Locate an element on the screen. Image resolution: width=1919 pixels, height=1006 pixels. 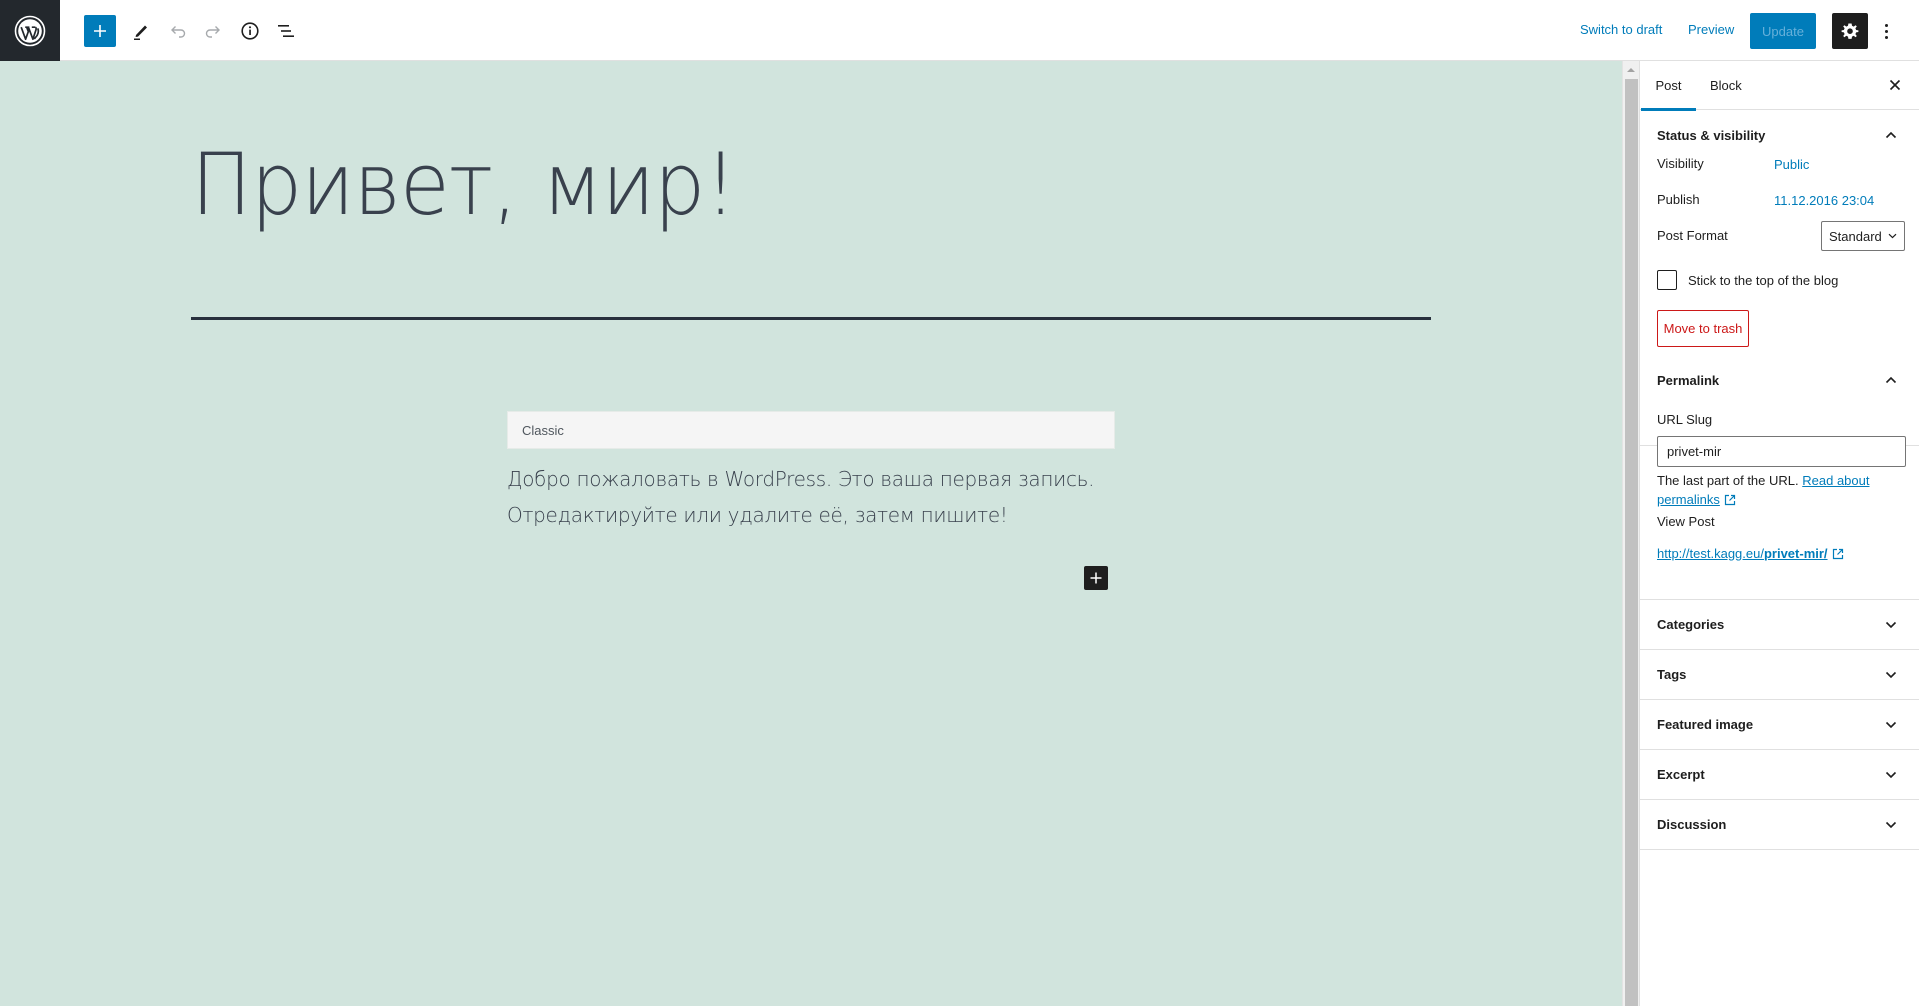
panel-toggle-featured-image: Featured image is located at coordinates (1779, 724).